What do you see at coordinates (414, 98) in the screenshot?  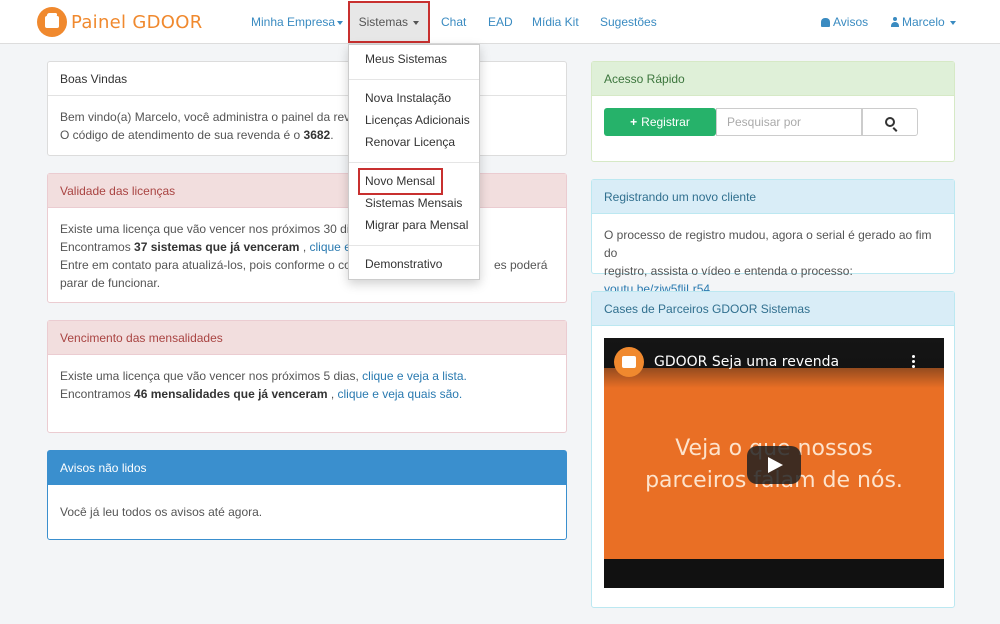 I see `menu-item-nova-instalacao: Nova Instalação` at bounding box center [414, 98].